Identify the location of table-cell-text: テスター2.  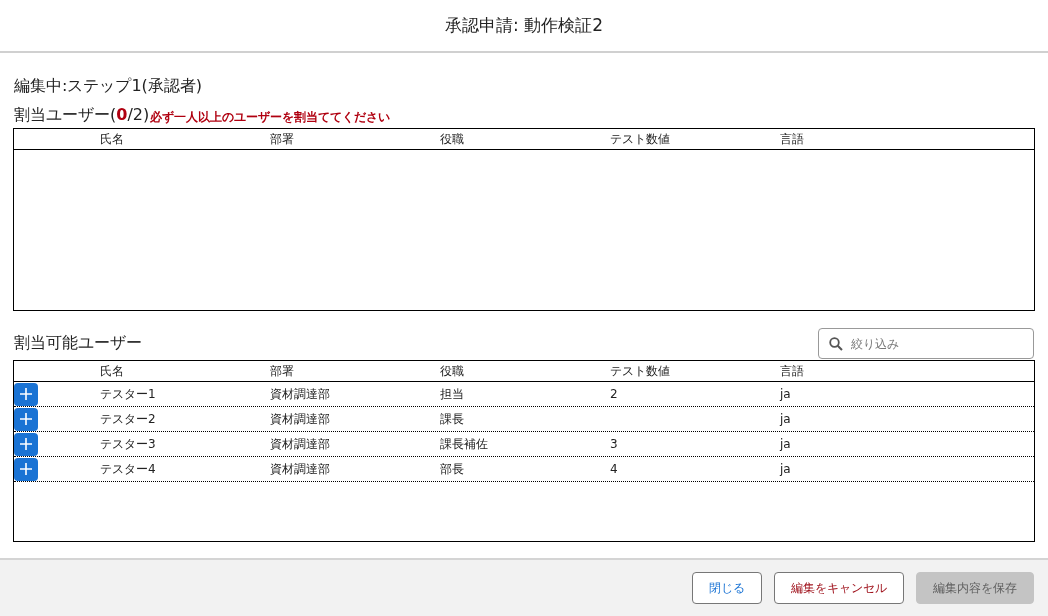
(128, 419).